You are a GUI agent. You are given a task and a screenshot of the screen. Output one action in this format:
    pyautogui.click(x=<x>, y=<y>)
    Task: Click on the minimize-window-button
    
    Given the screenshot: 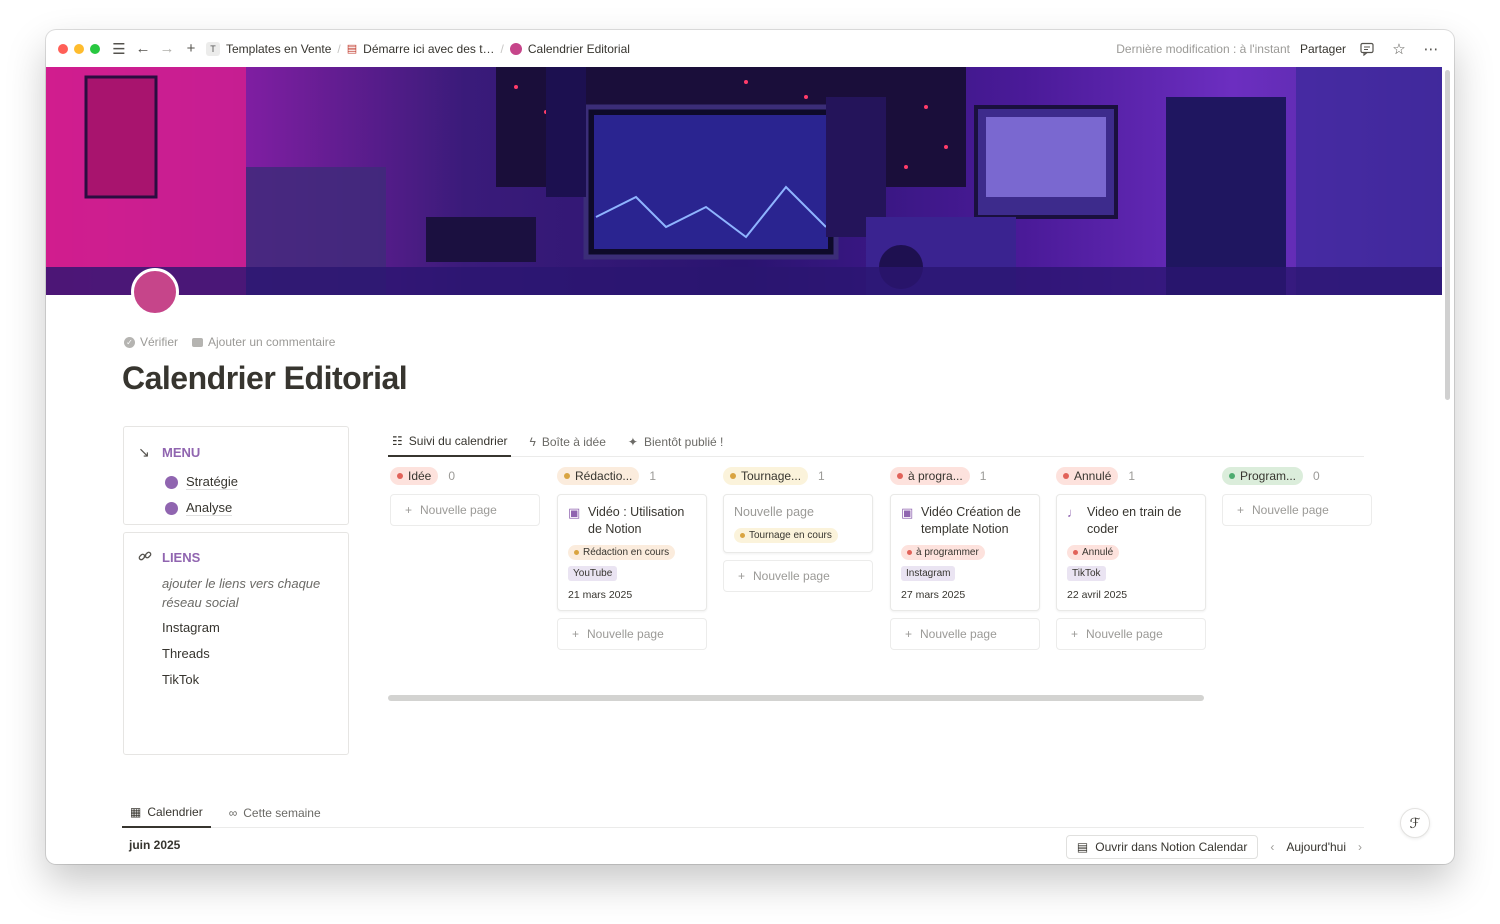 What is the action you would take?
    pyautogui.click(x=79, y=48)
    